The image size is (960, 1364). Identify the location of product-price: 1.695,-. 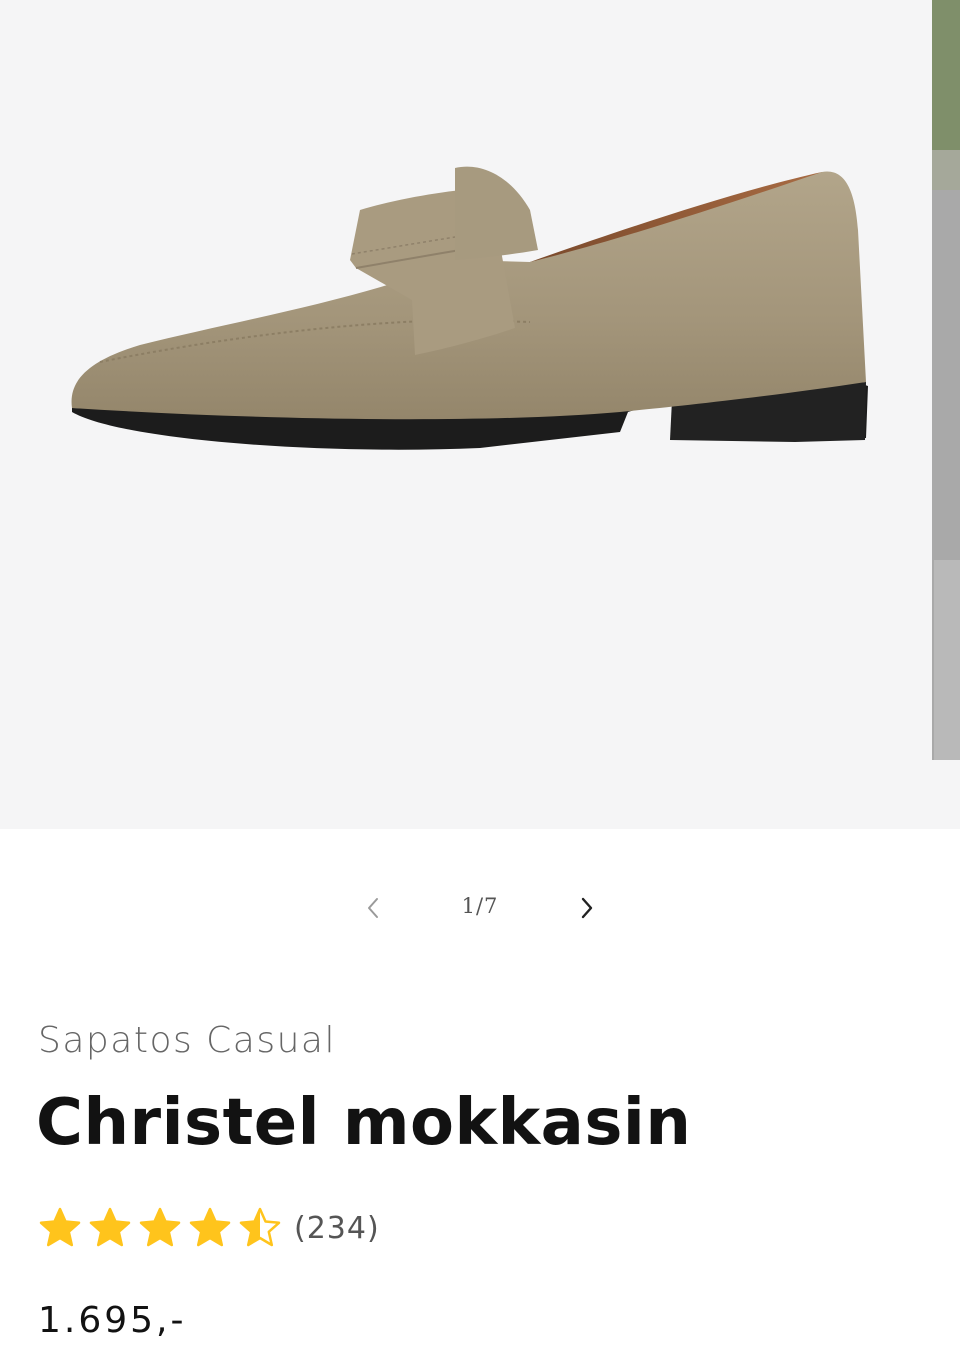
(112, 1320).